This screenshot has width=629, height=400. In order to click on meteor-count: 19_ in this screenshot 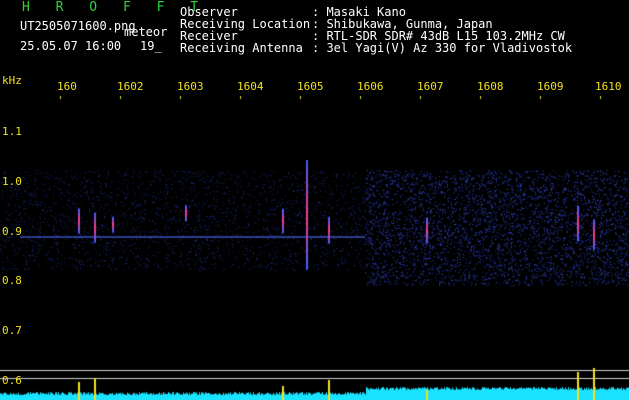, I will do `click(151, 46)`.